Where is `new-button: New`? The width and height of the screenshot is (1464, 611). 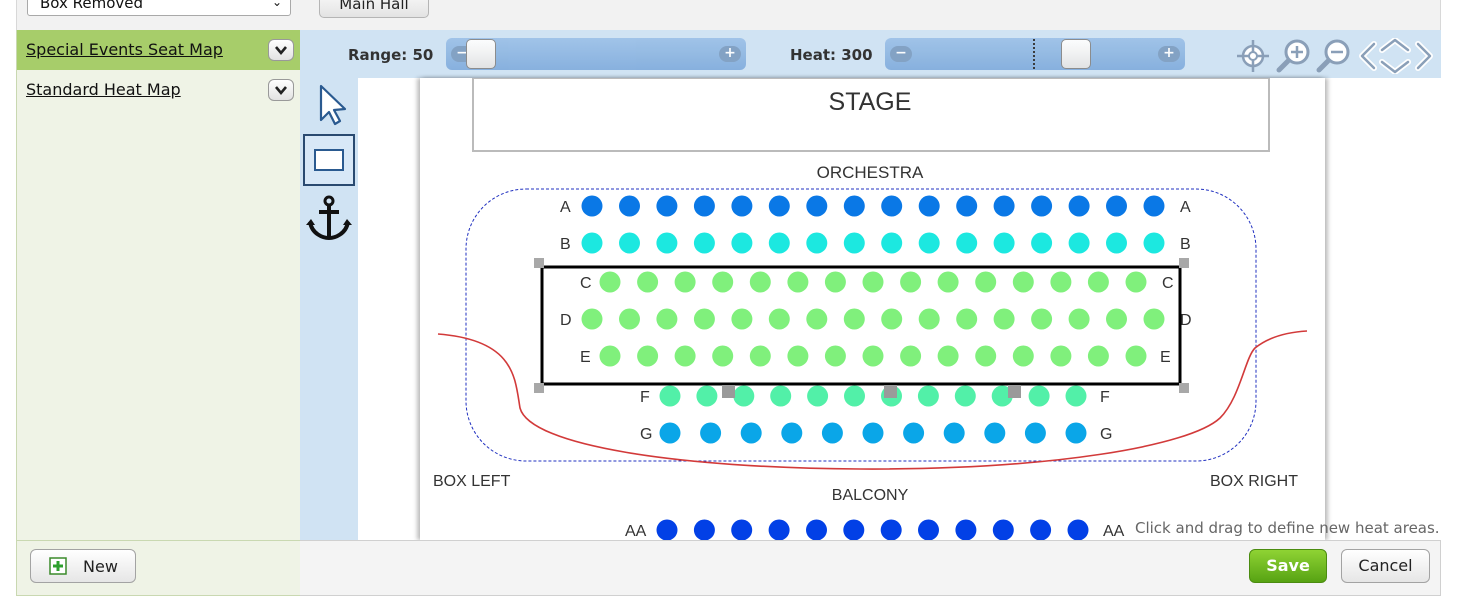 new-button: New is located at coordinates (83, 566).